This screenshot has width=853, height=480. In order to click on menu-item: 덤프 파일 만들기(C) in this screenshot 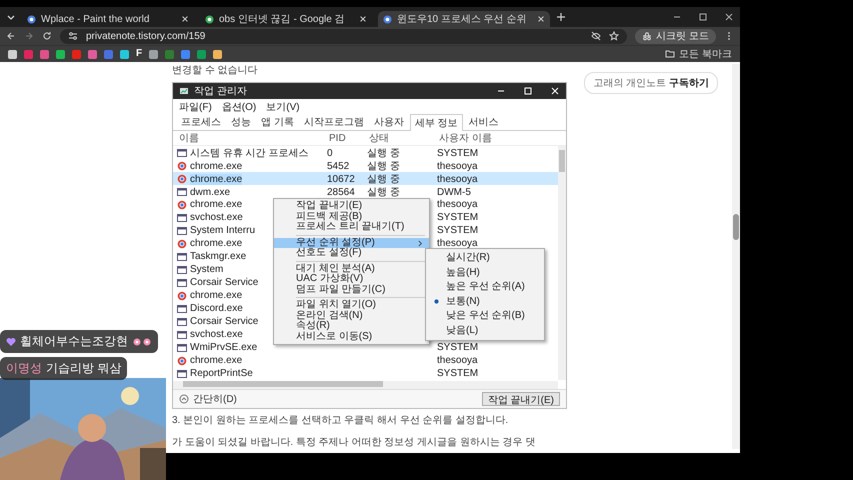, I will do `click(351, 289)`.